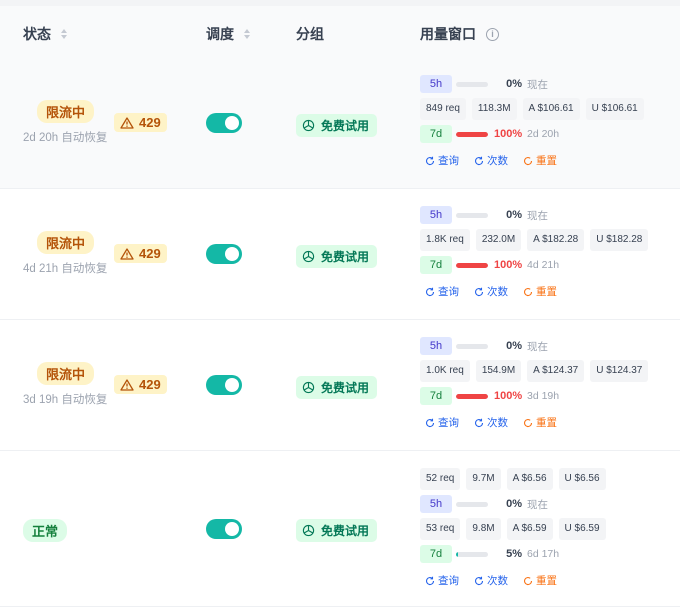 This screenshot has width=680, height=613. Describe the element at coordinates (472, 504) in the screenshot. I see `progress-bar-5h` at that location.